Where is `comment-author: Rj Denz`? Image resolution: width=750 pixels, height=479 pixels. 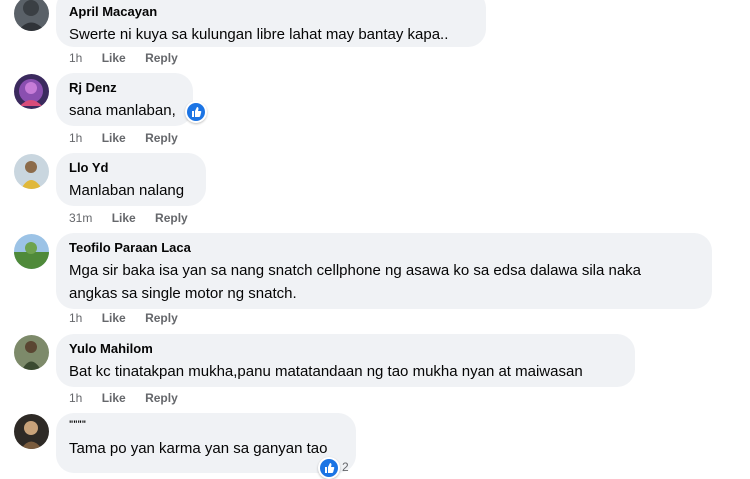
comment-author: Rj Denz is located at coordinates (124, 87).